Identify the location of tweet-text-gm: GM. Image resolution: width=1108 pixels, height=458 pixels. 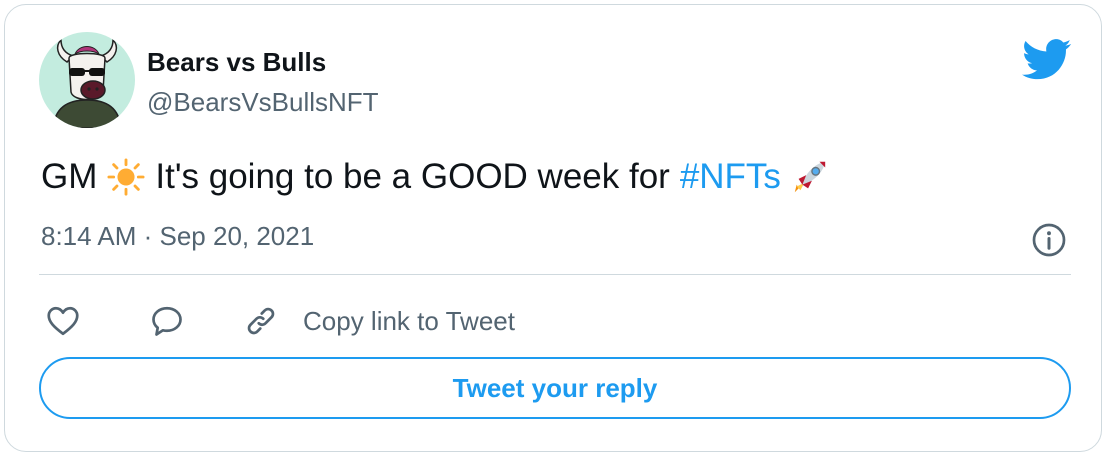
(69, 176).